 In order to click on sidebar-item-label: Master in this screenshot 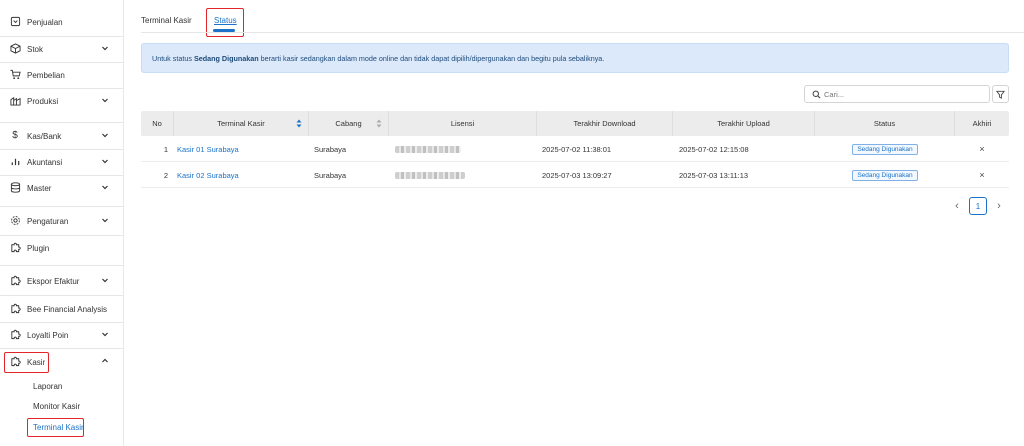, I will do `click(39, 188)`.